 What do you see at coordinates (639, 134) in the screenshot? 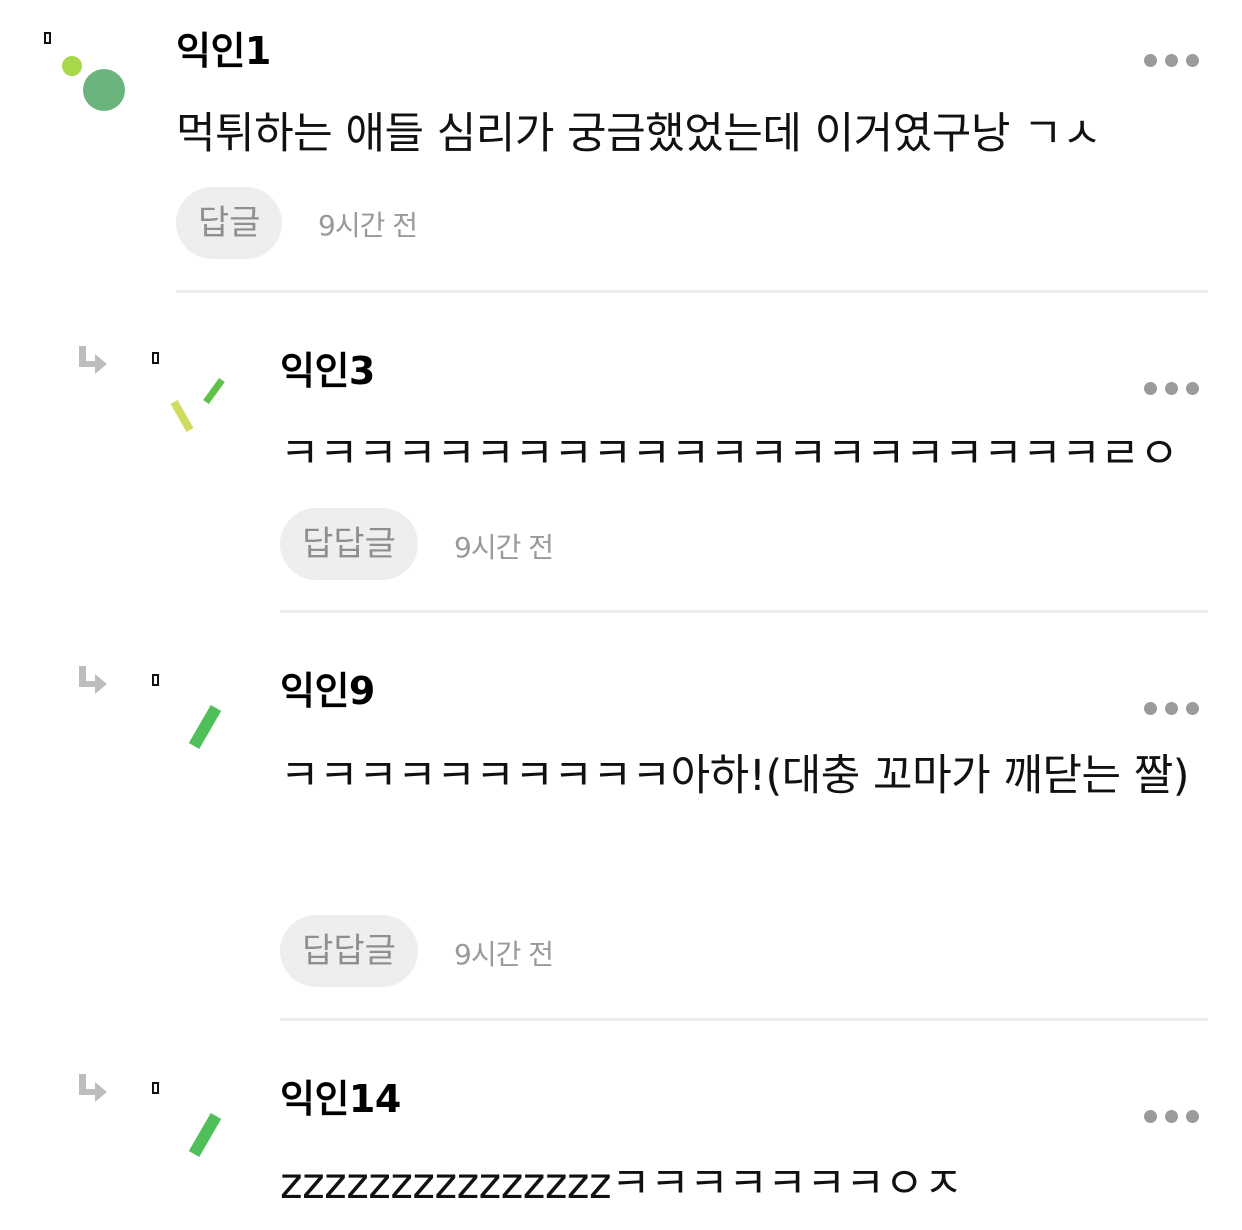
I see `comment-text: 먹튀하는 애들 심리가 궁금했었는데 이거였구낭 ㄱㅅ` at bounding box center [639, 134].